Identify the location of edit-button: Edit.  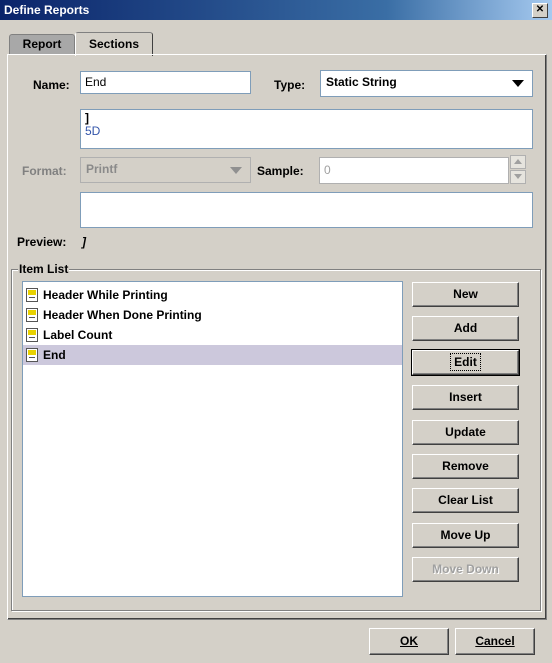
(465, 362).